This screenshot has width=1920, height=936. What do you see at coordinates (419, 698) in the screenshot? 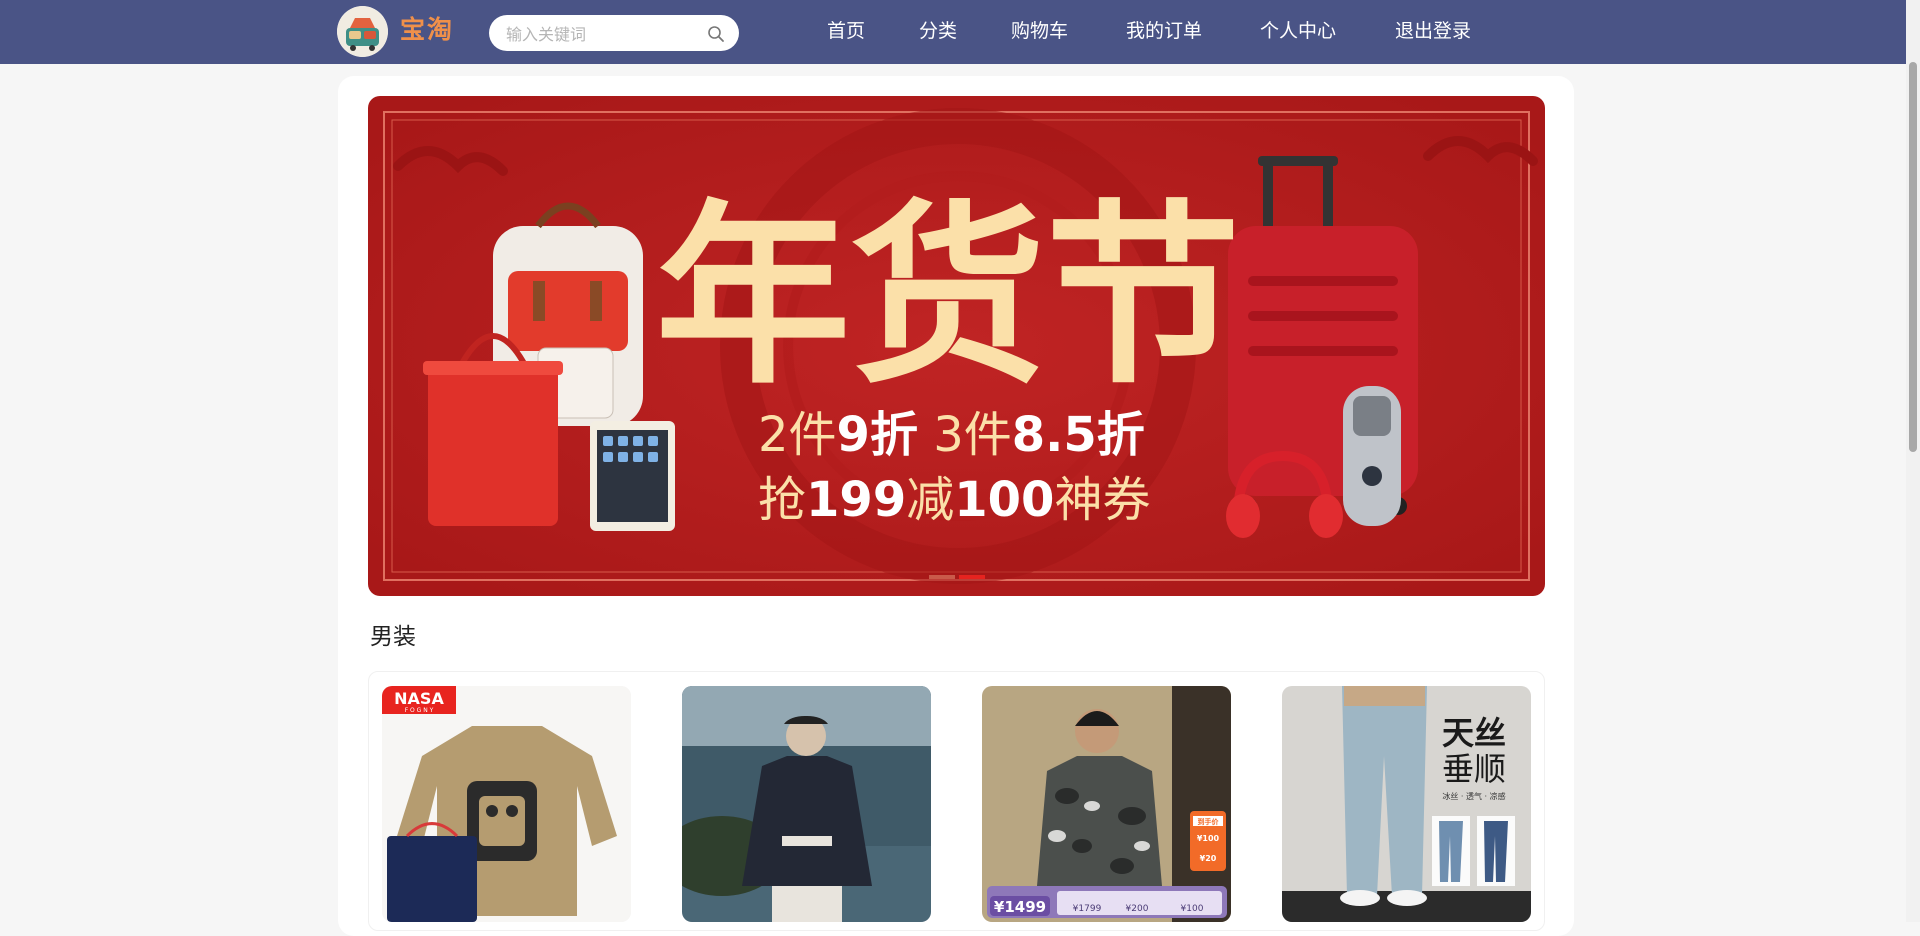
I see `svg-text: NASA` at bounding box center [419, 698].